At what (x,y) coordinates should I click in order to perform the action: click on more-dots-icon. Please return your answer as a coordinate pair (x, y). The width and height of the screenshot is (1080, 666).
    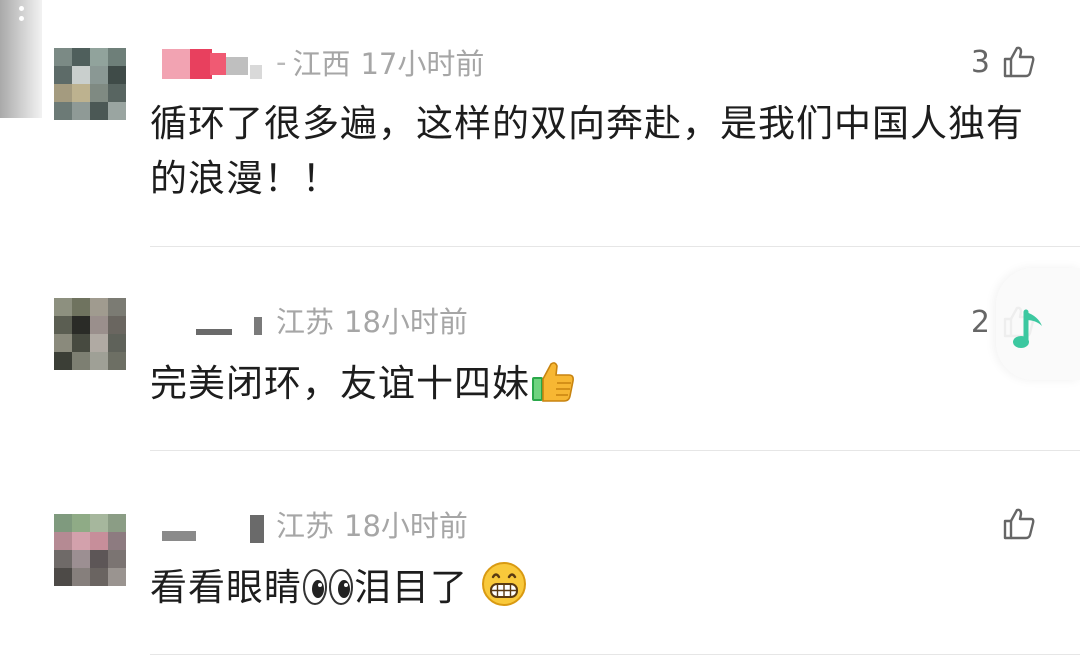
    Looking at the image, I should click on (23, 16).